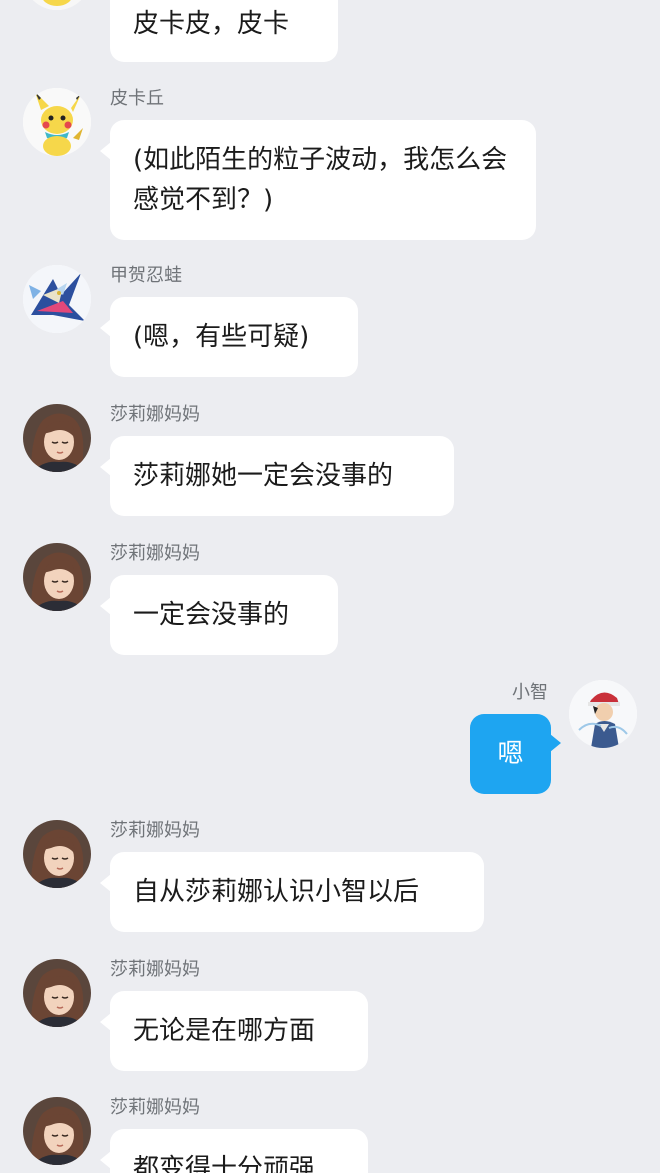 The width and height of the screenshot is (660, 1173). Describe the element at coordinates (239, 1151) in the screenshot. I see `message-bubble: 都变得十分顽强` at that location.